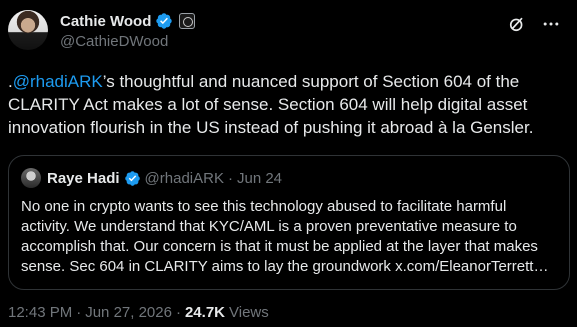 This screenshot has height=327, width=577. Describe the element at coordinates (259, 178) in the screenshot. I see `quoted-date: Jun 24` at that location.